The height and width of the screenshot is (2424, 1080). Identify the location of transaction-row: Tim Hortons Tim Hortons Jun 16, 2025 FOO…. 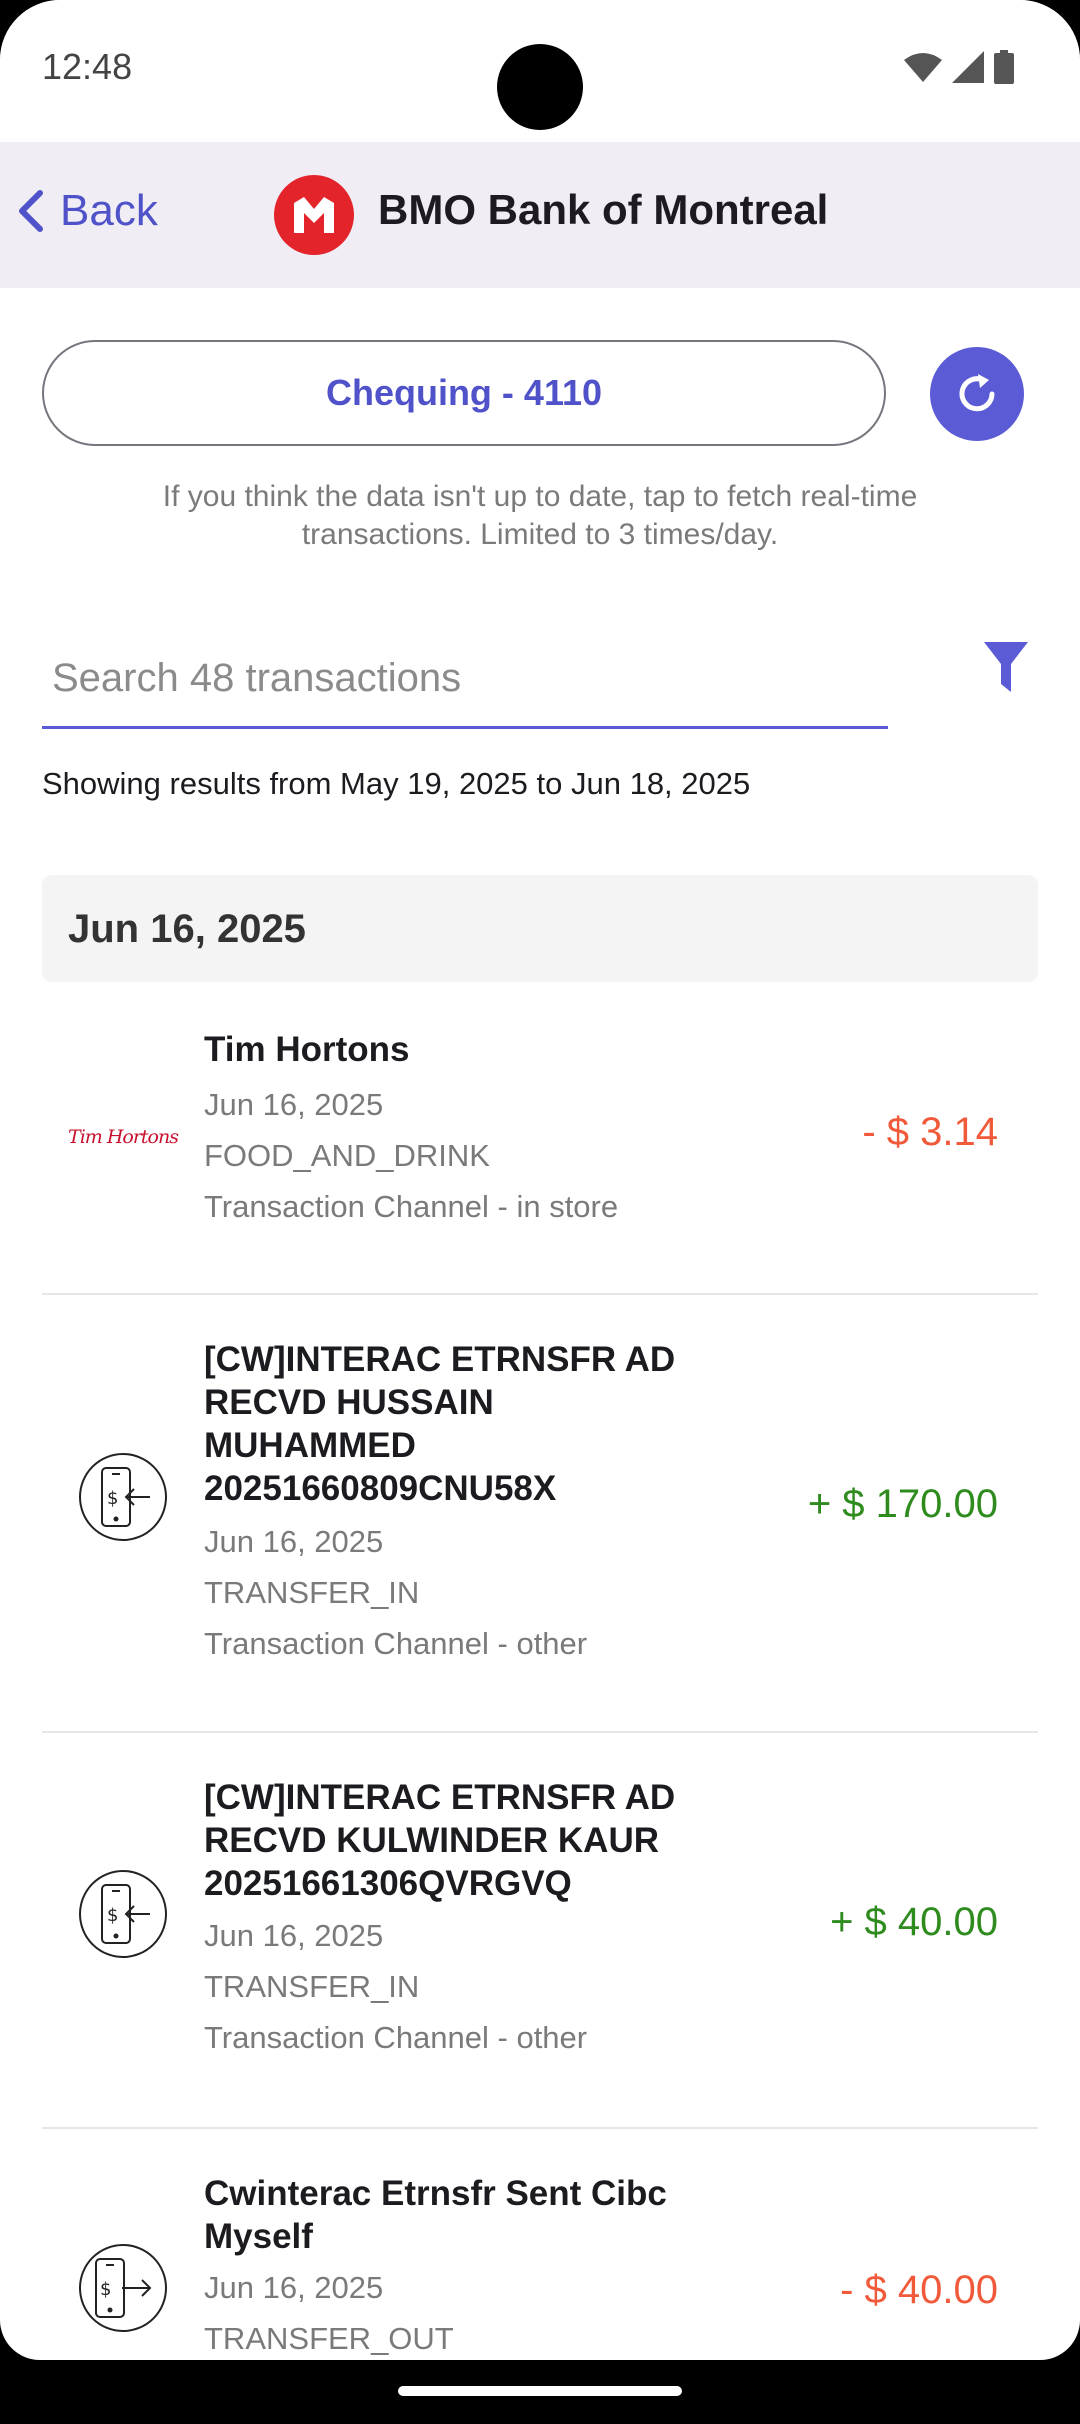
(540, 1153).